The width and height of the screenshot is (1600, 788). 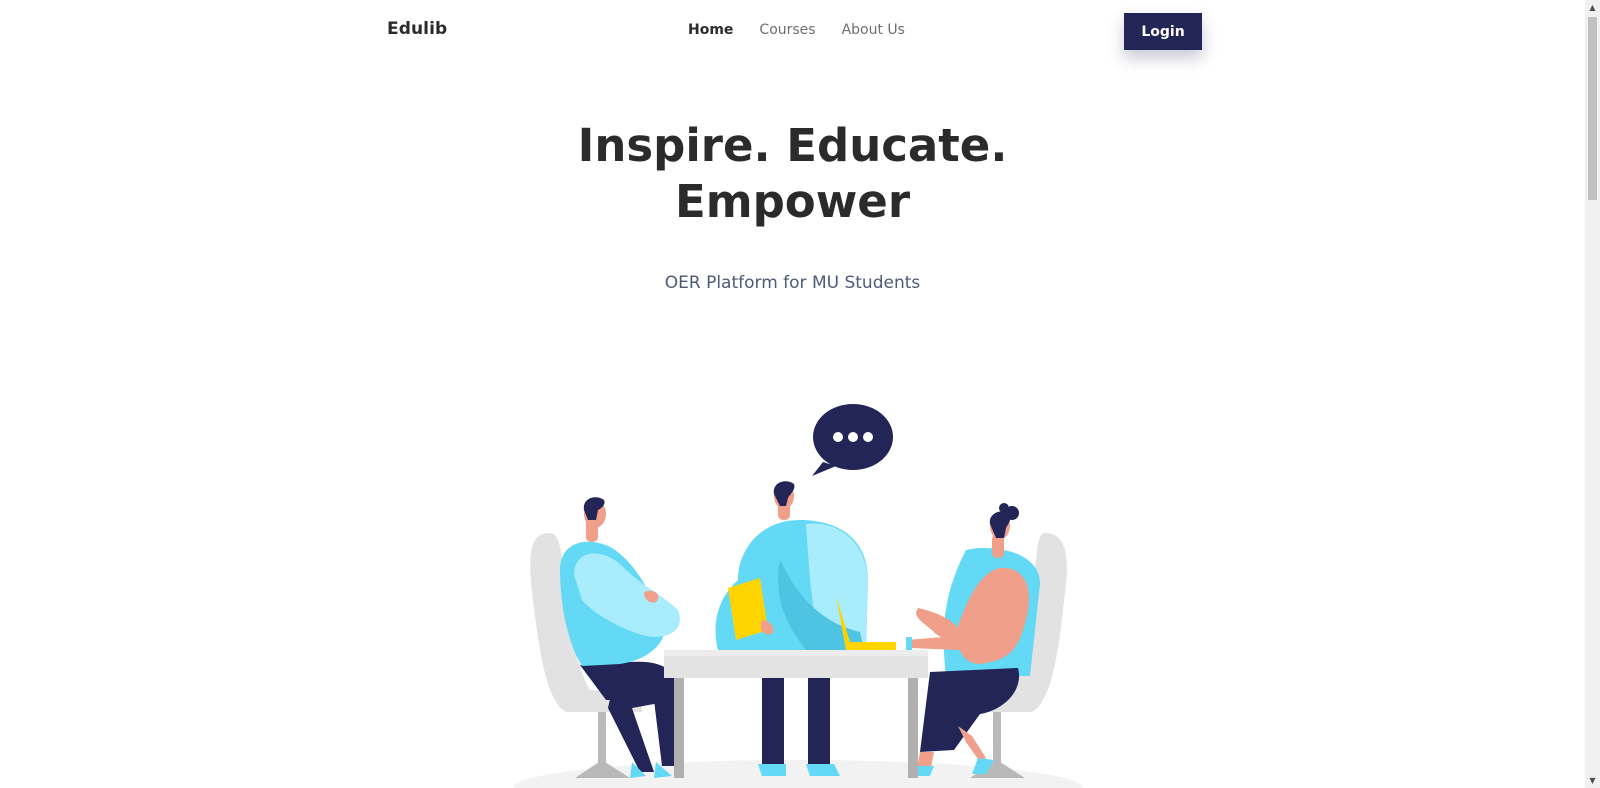 I want to click on chat-dots-icon, so click(x=852, y=440).